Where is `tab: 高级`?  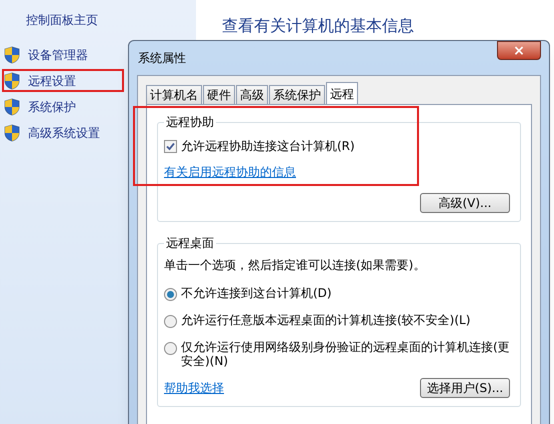
tab: 高级 is located at coordinates (252, 94).